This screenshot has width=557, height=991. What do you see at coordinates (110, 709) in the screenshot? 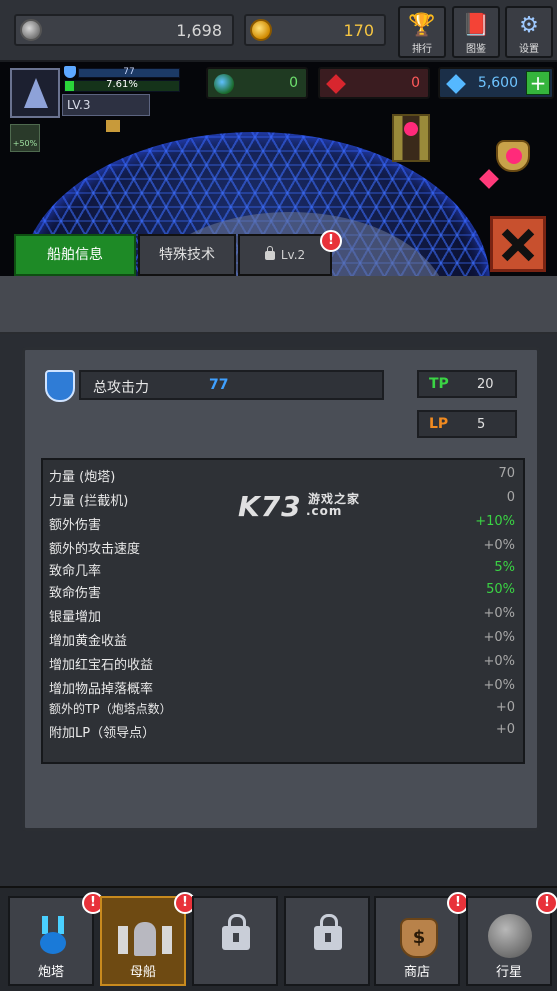
I see `stat-name: 额外的TP（炮塔点数）` at bounding box center [110, 709].